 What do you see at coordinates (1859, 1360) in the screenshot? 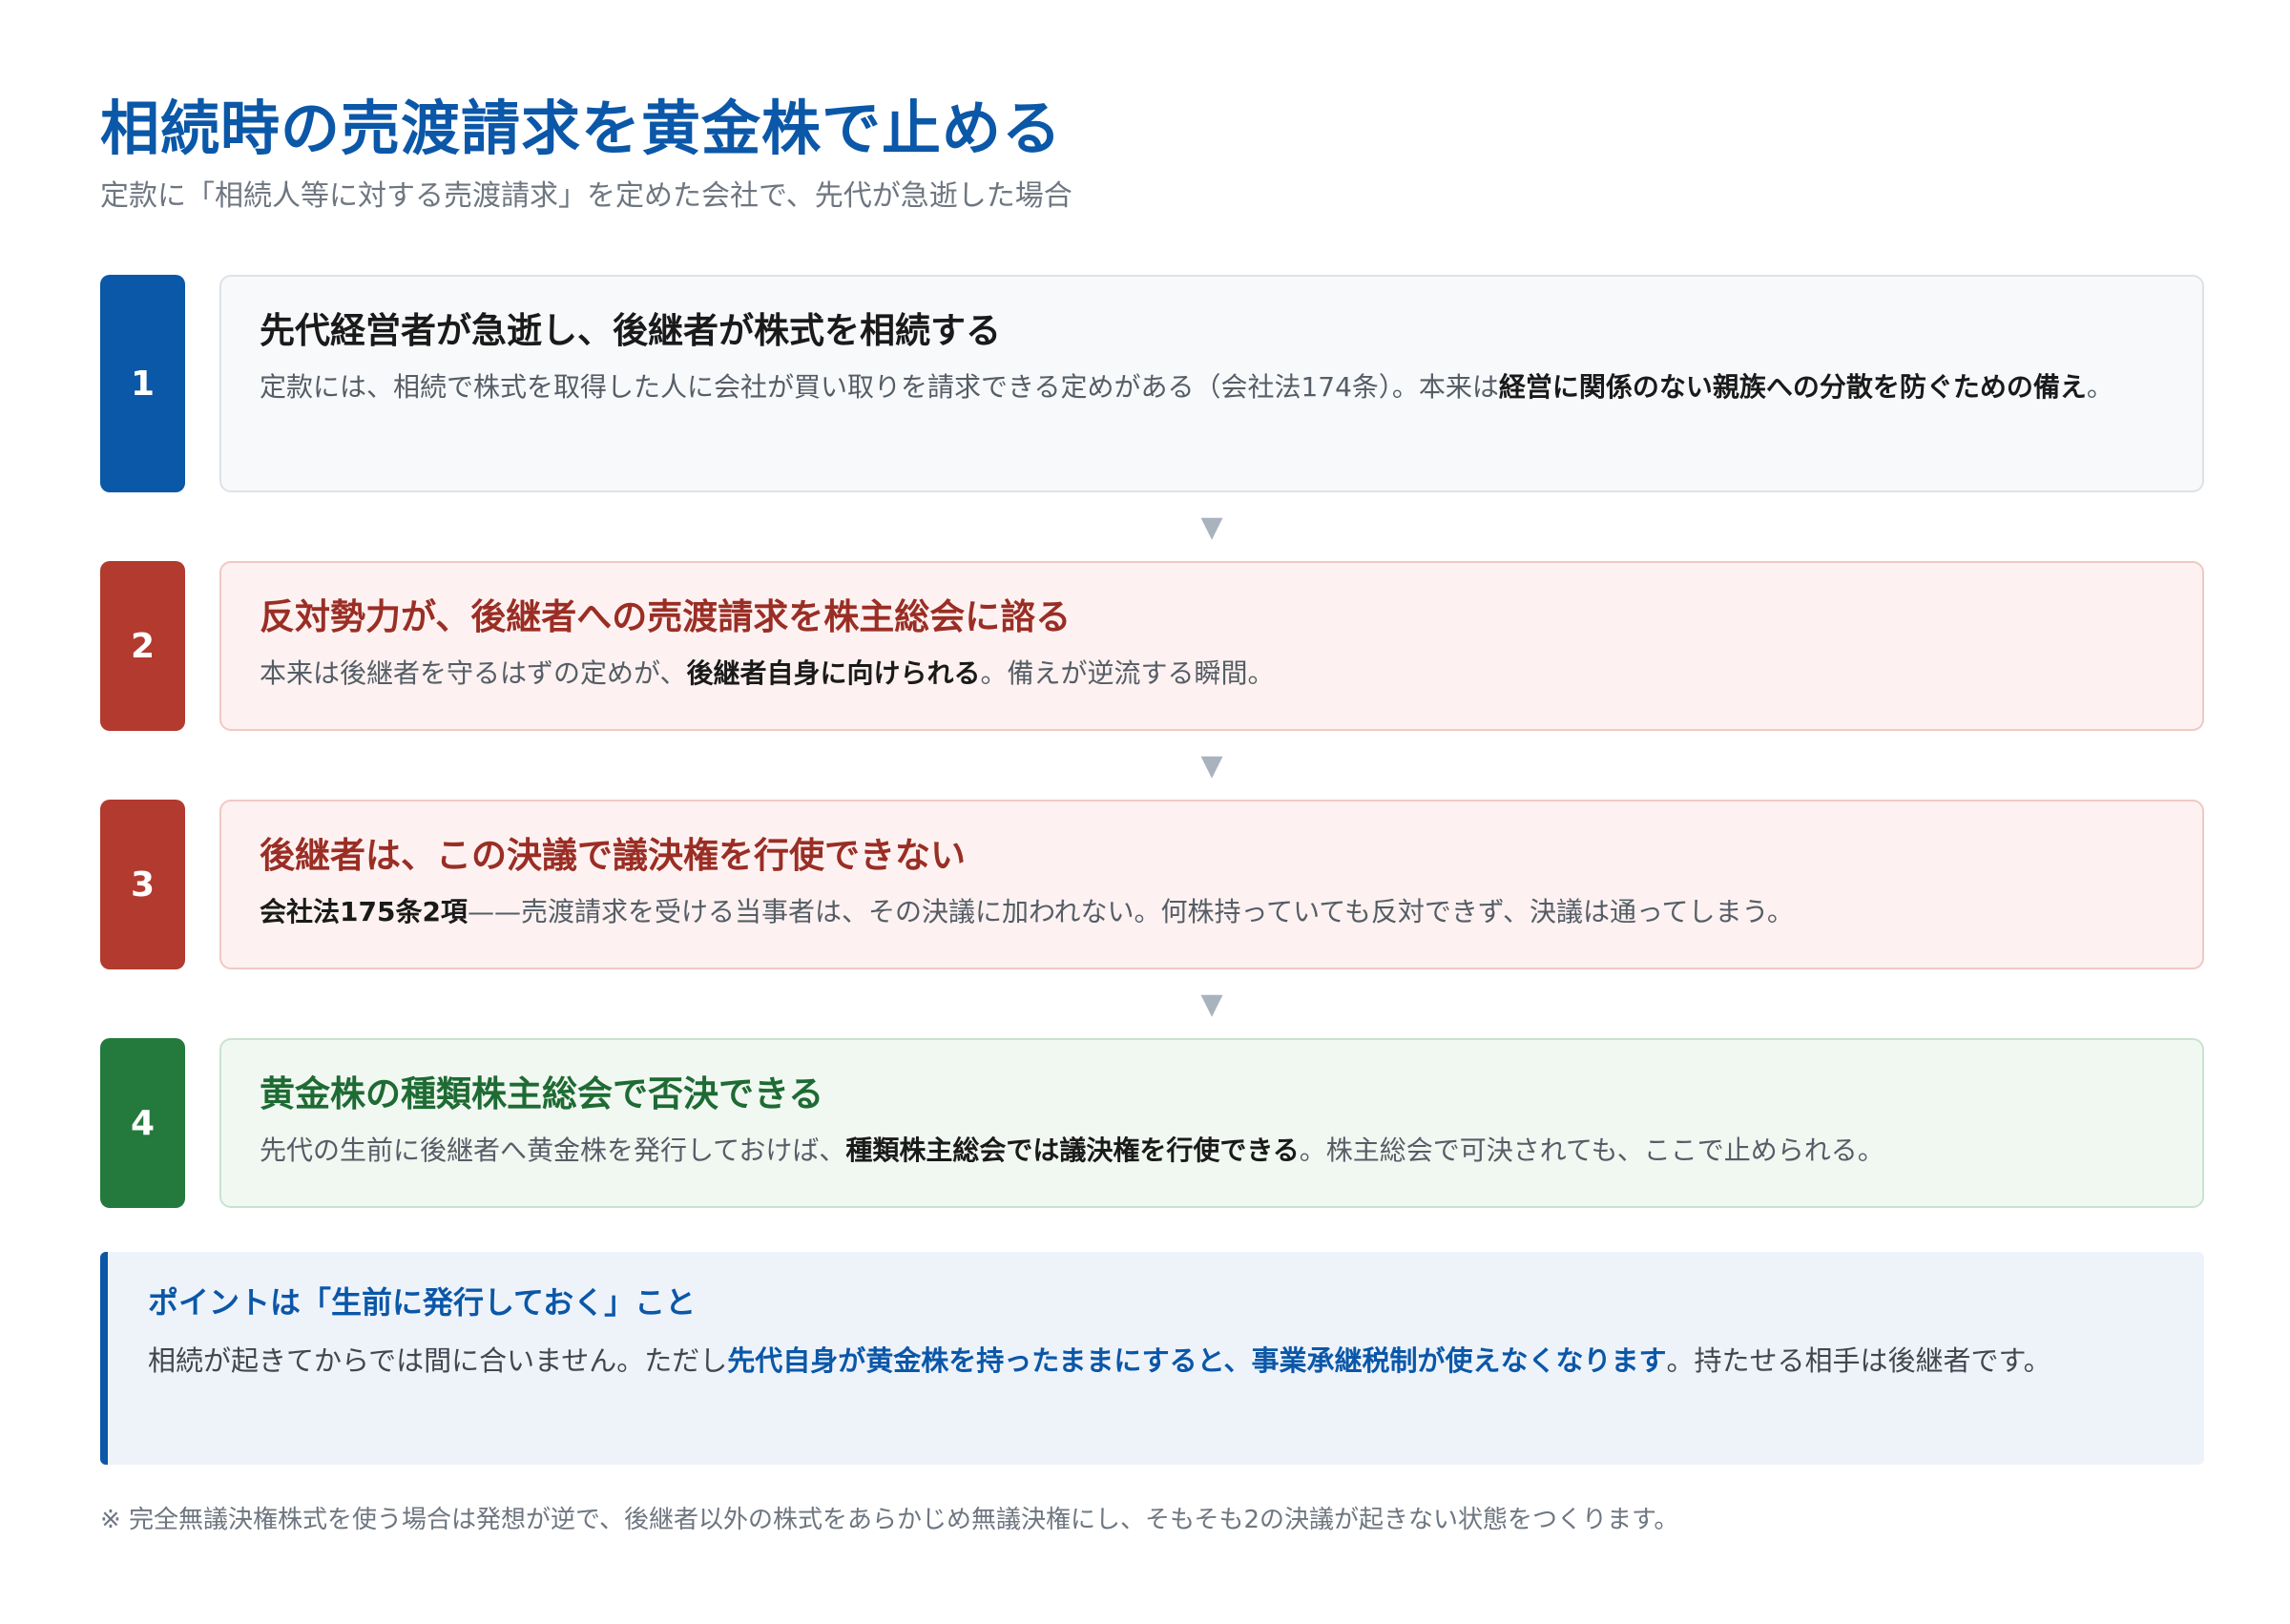
I see `key-point-text-after: 。持たせる相手は後継者です。` at bounding box center [1859, 1360].